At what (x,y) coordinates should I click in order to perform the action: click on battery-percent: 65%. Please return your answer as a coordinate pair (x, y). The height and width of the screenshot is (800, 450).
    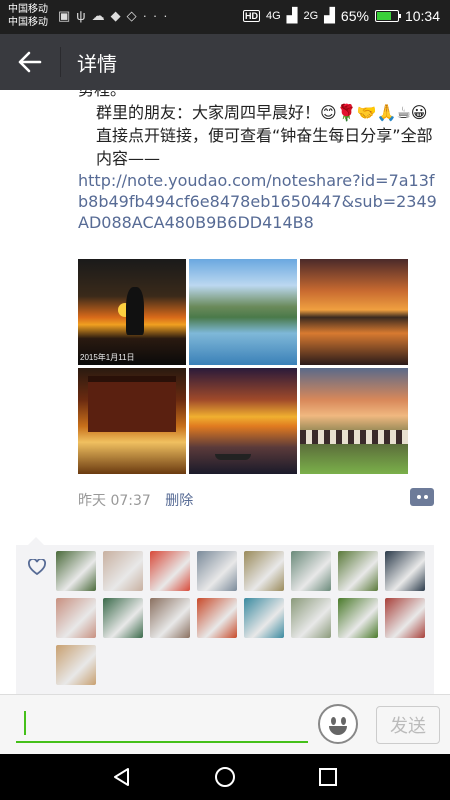
    Looking at the image, I should click on (354, 15).